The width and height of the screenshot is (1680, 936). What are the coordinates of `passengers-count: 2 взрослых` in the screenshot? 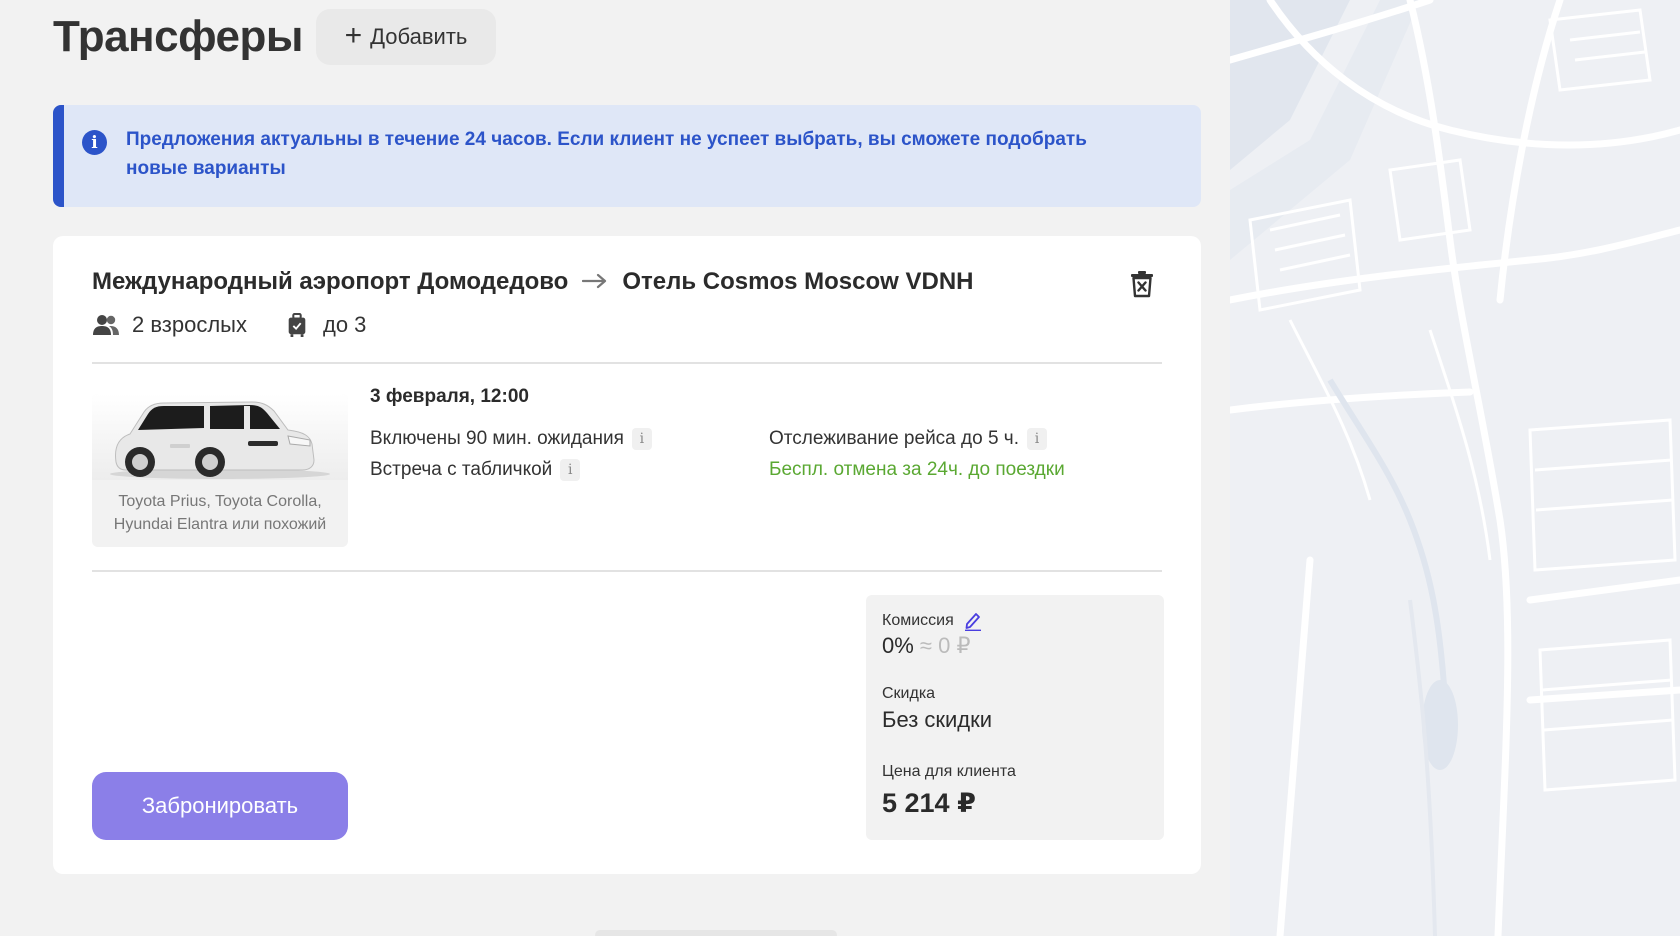 It's located at (189, 324).